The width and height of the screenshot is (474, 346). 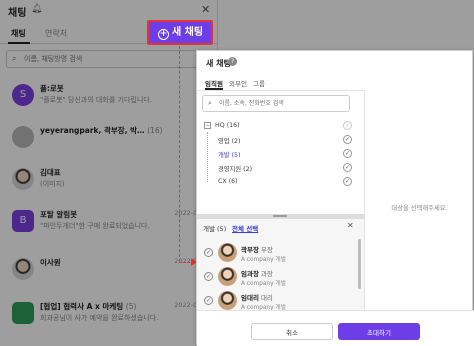 I want to click on scrollbar, so click(x=359, y=264).